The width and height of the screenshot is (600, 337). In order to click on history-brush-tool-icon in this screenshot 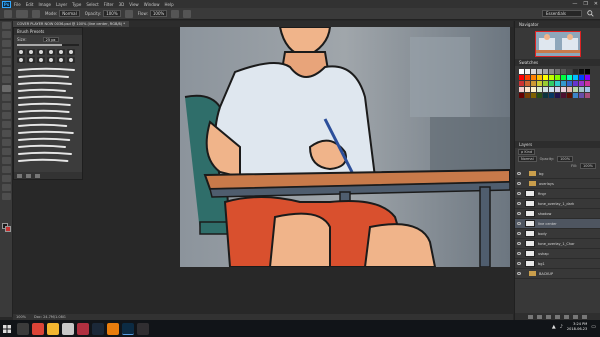, I will do `click(6, 106)`.